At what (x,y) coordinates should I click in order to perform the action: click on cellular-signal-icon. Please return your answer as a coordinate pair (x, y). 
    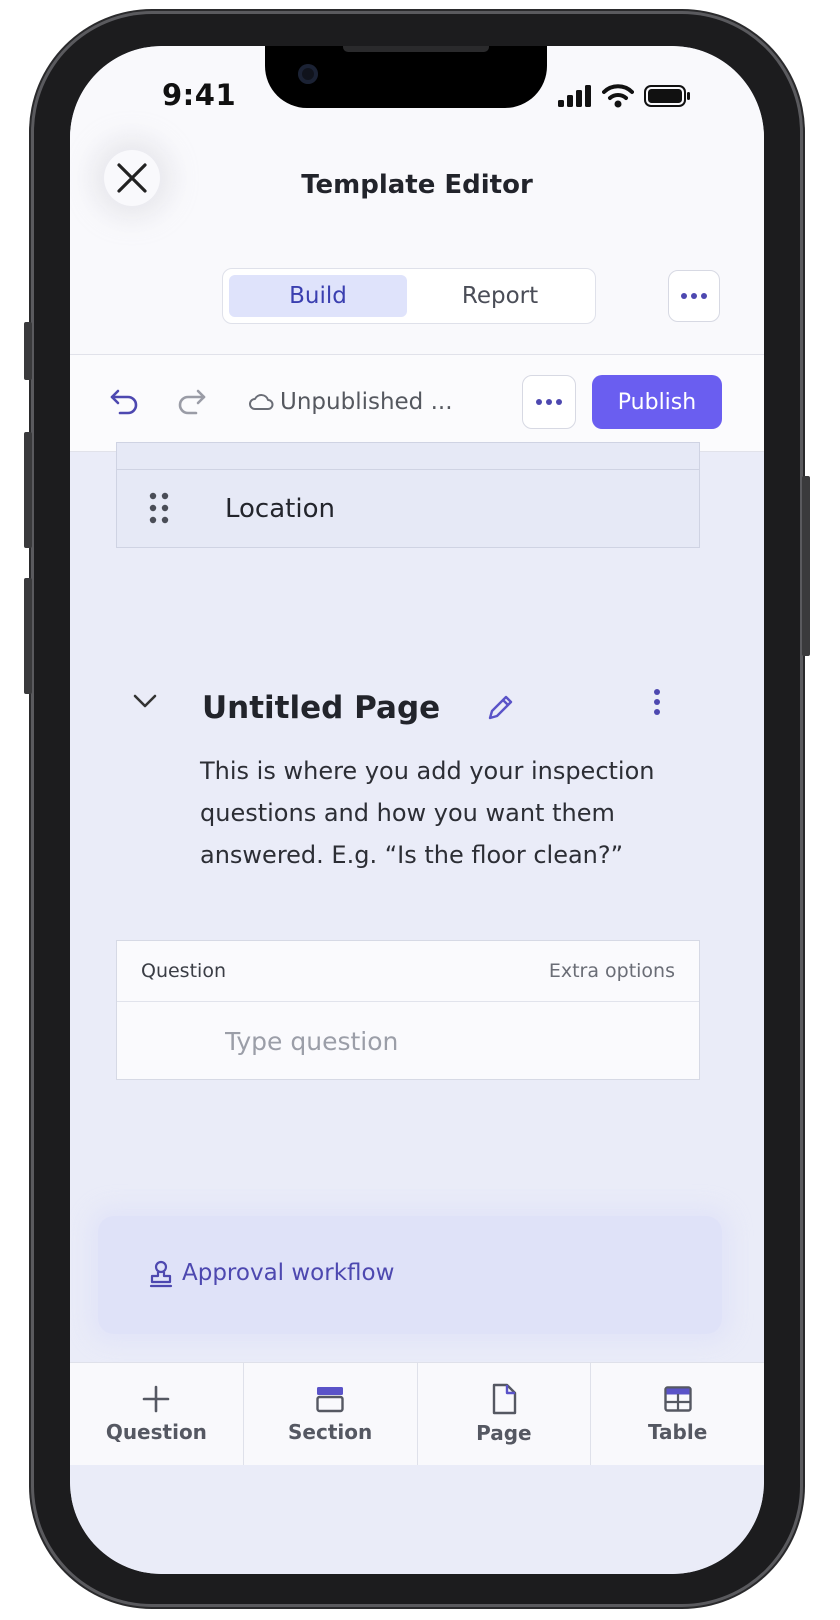
    Looking at the image, I should click on (574, 96).